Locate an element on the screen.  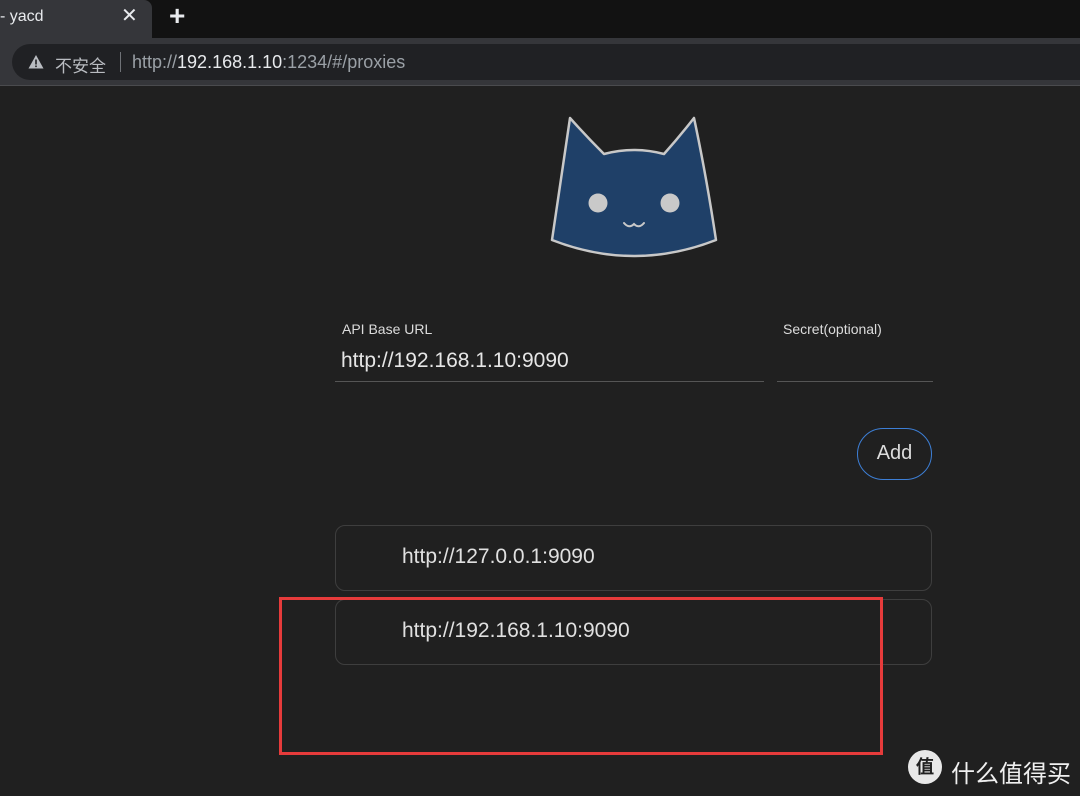
yacd-cat-logo is located at coordinates (634, 187).